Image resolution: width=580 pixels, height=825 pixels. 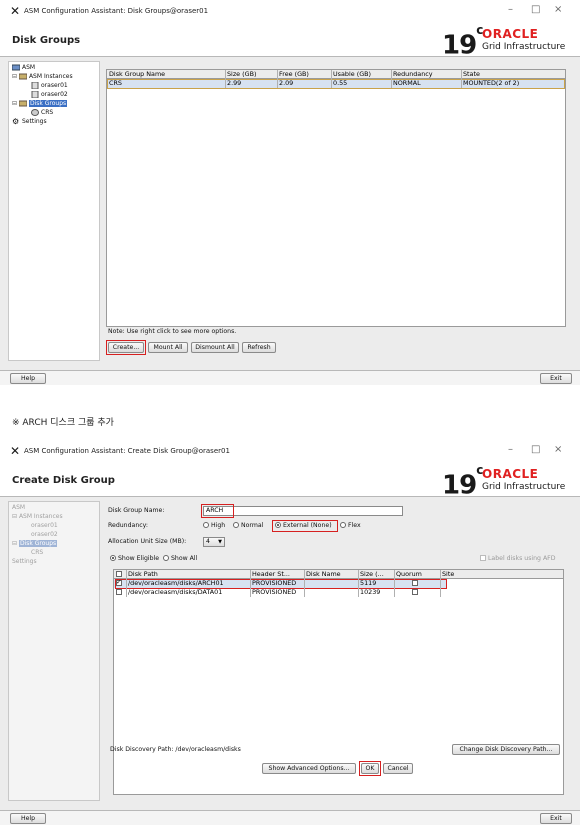 What do you see at coordinates (518, 559) in the screenshot?
I see `label-disks-afd-checkbox: Label disks using AFD` at bounding box center [518, 559].